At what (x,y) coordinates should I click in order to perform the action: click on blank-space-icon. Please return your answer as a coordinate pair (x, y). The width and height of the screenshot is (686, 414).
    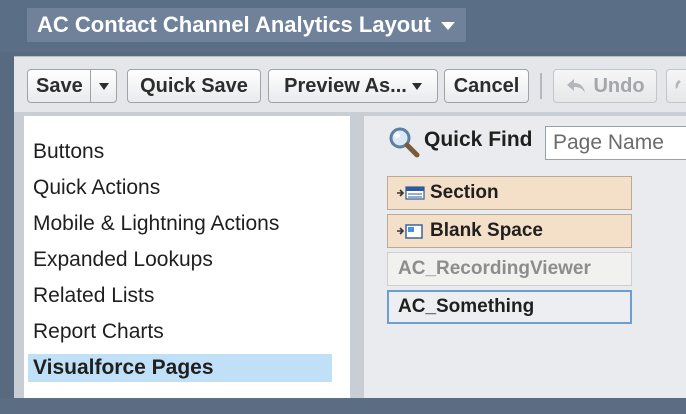
    Looking at the image, I should click on (410, 231).